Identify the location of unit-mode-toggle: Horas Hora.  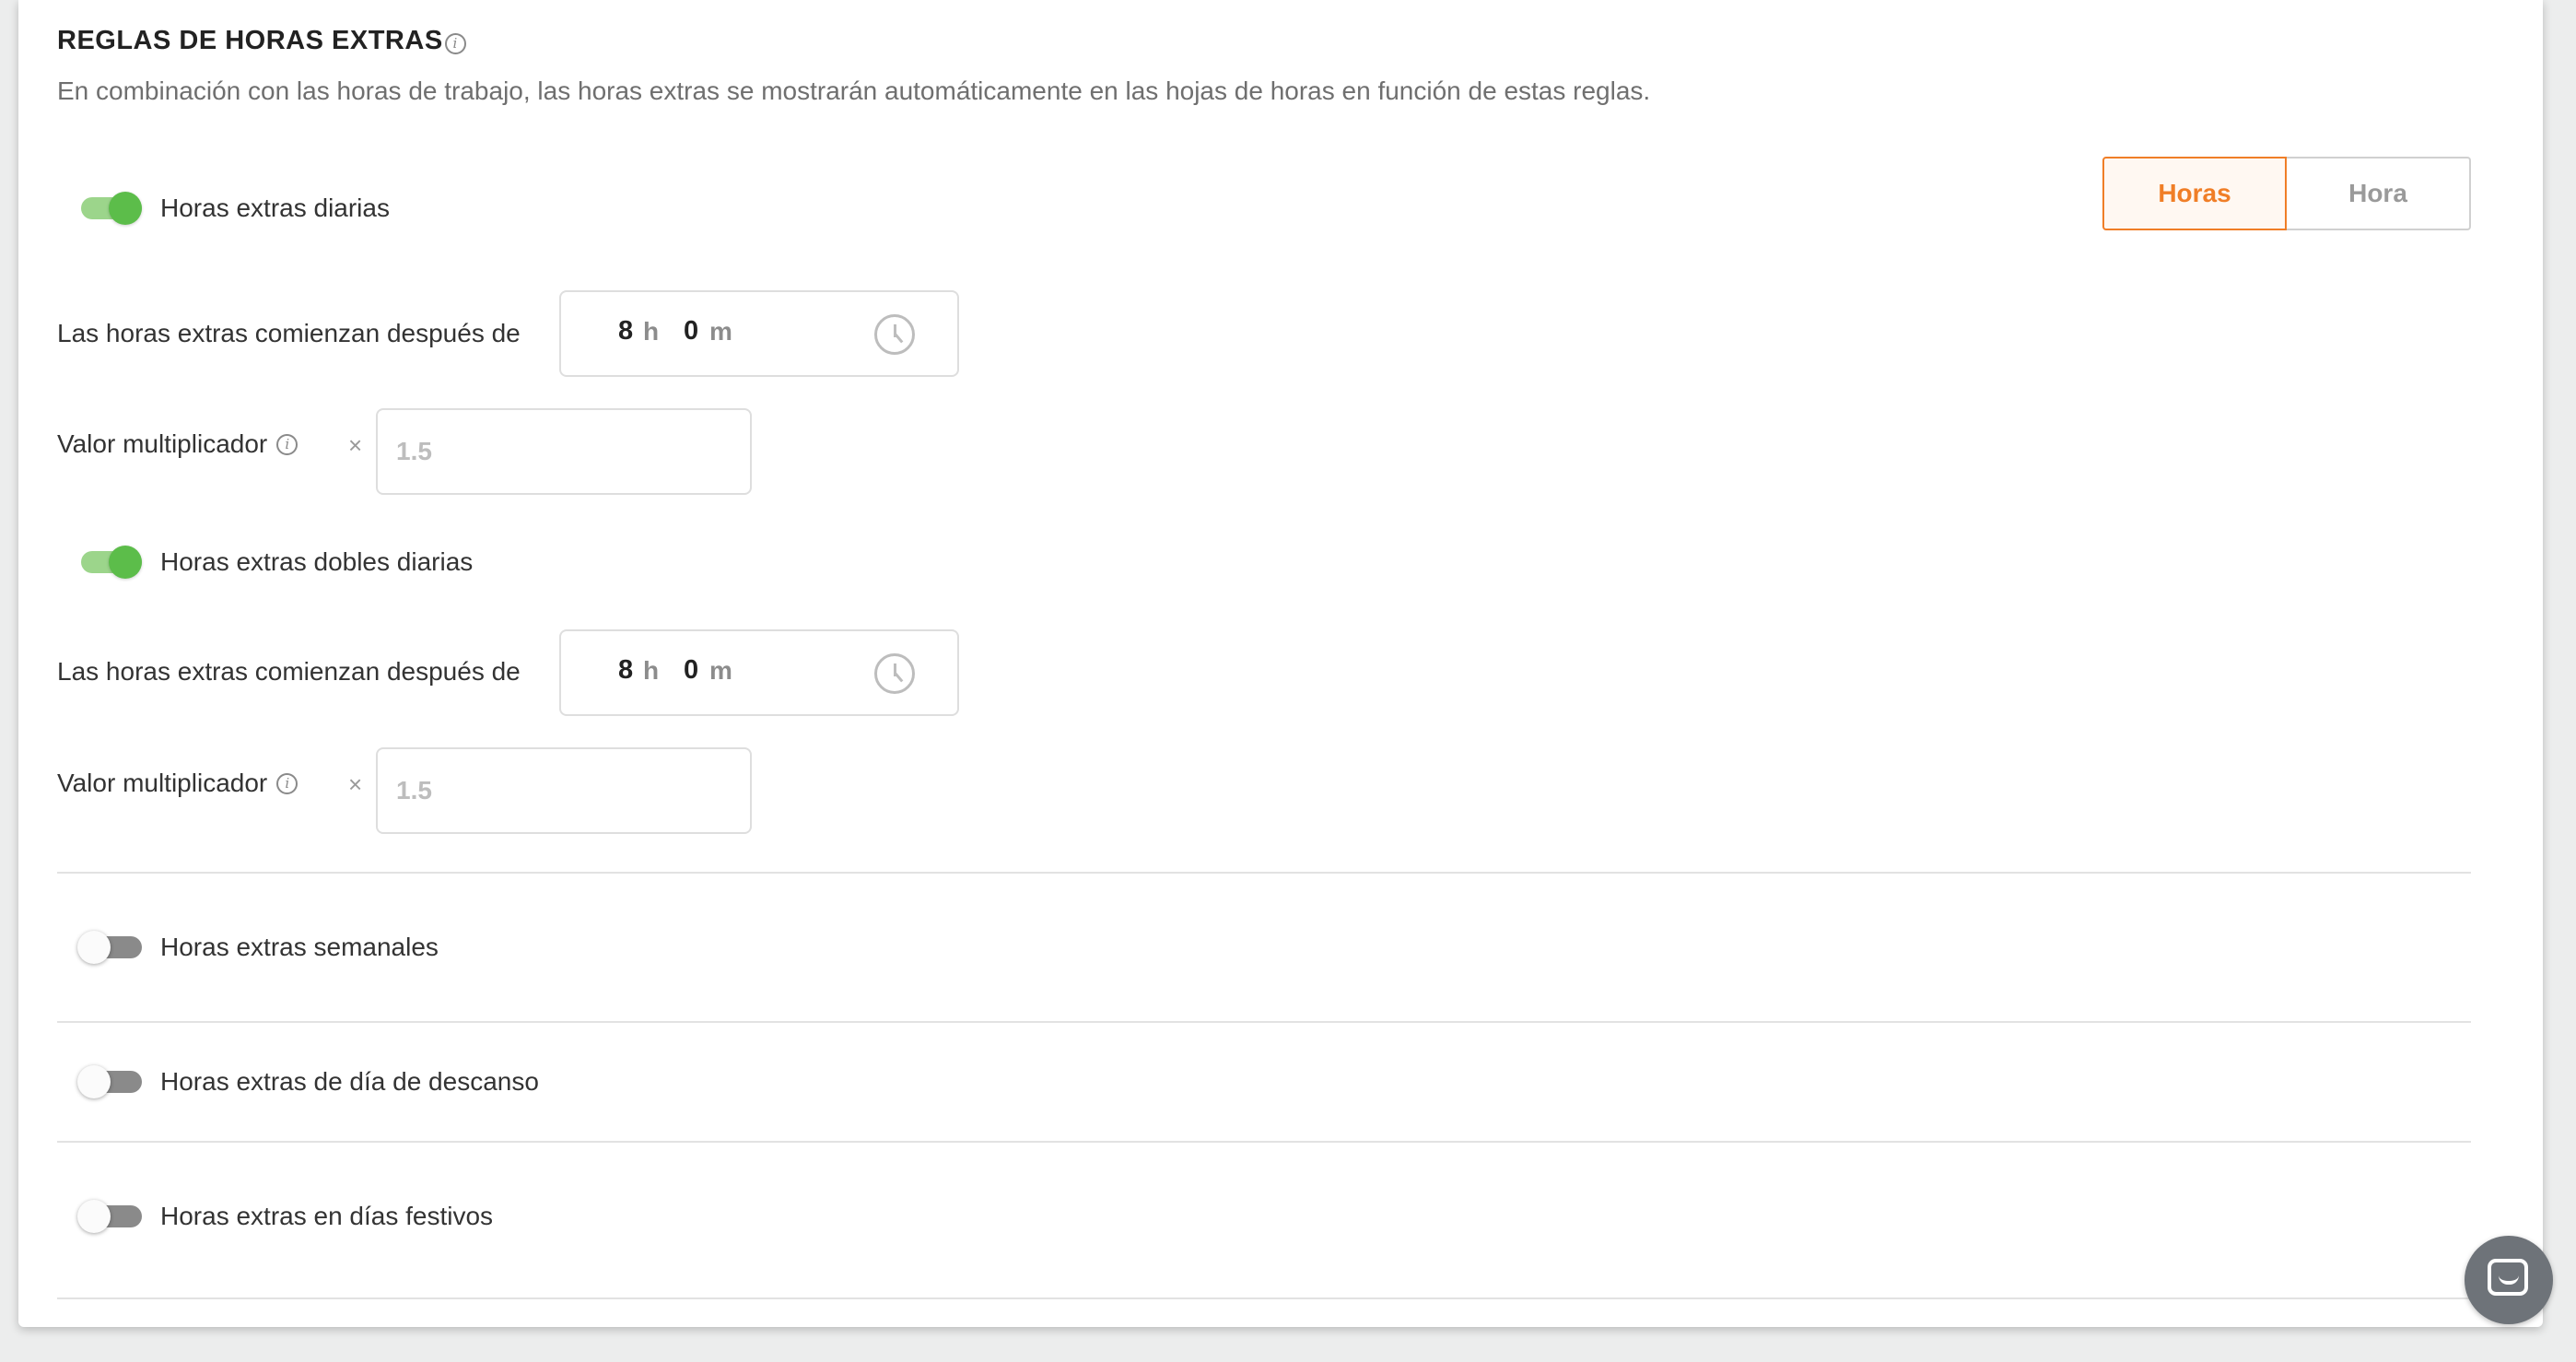
(2286, 193).